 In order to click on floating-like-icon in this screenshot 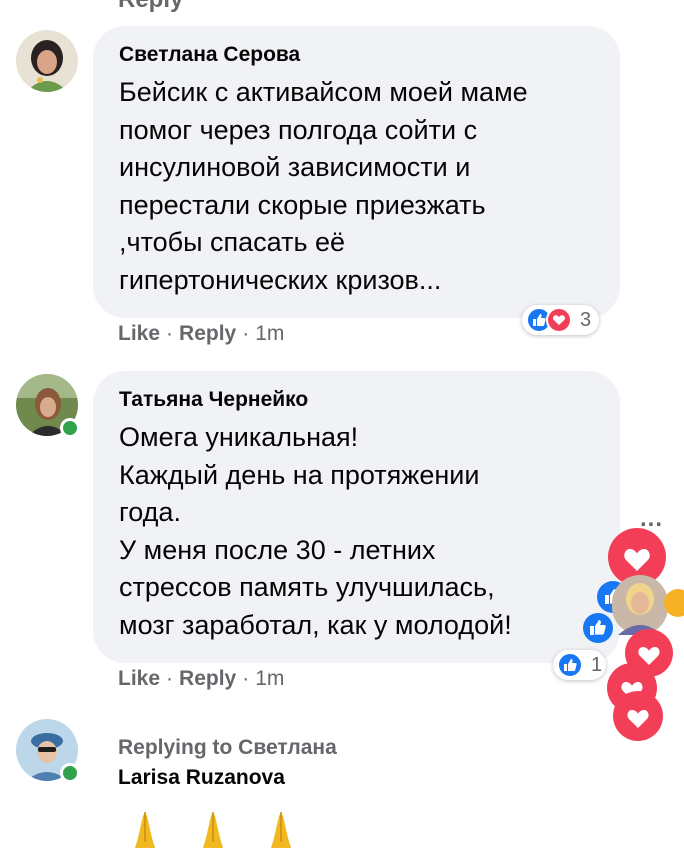, I will do `click(598, 630)`.